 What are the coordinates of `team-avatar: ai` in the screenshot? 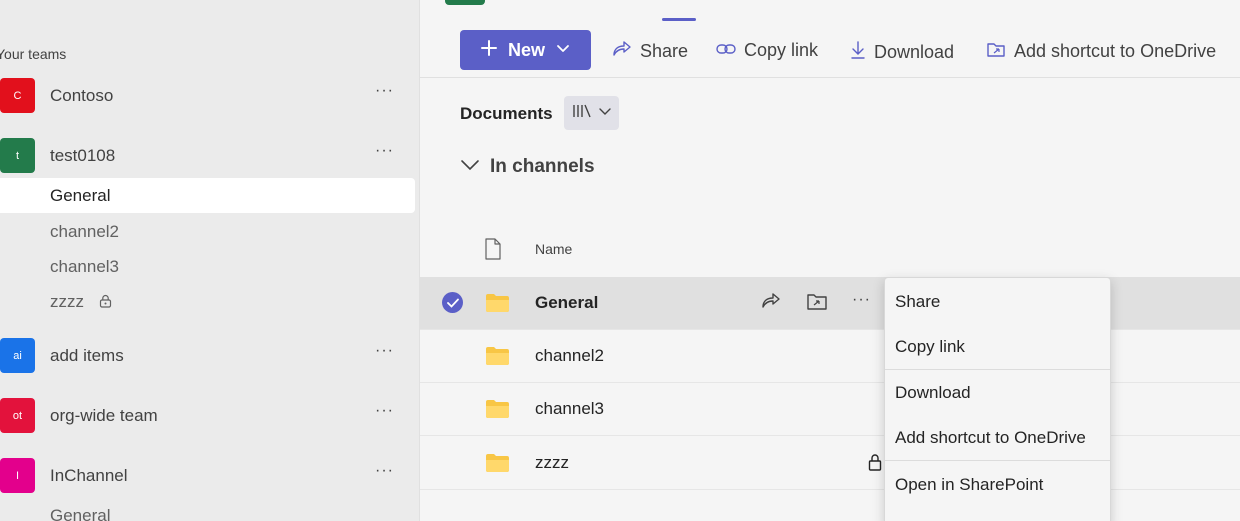 It's located at (17, 355).